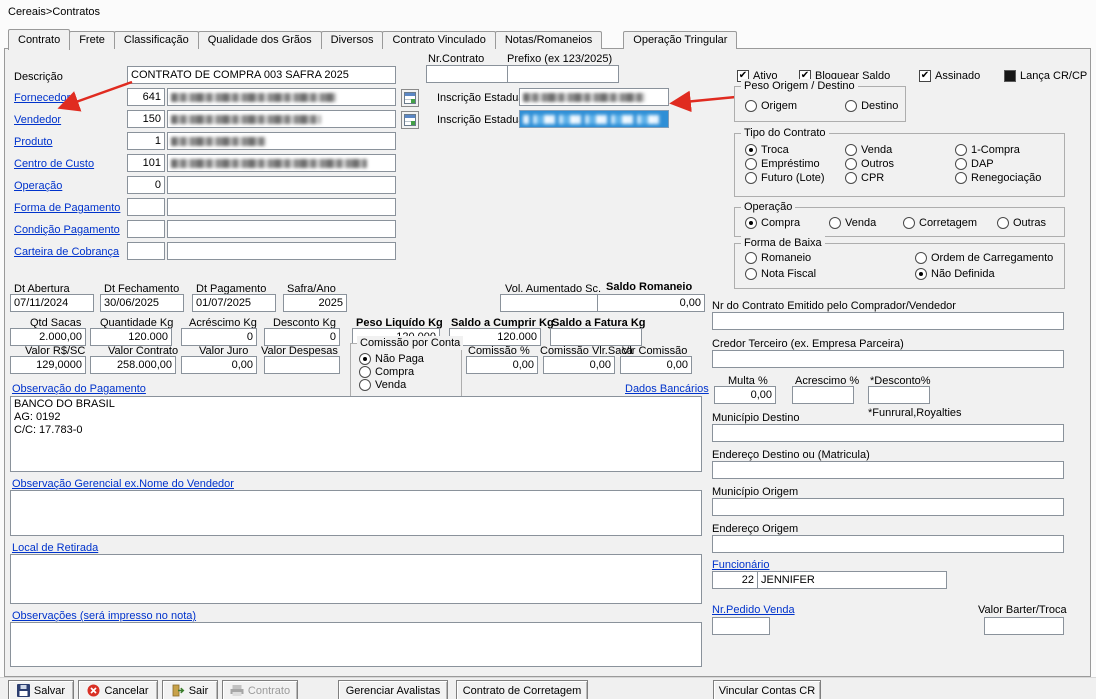  Describe the element at coordinates (356, 513) in the screenshot. I see `observacao-gerencial-textarea` at that location.